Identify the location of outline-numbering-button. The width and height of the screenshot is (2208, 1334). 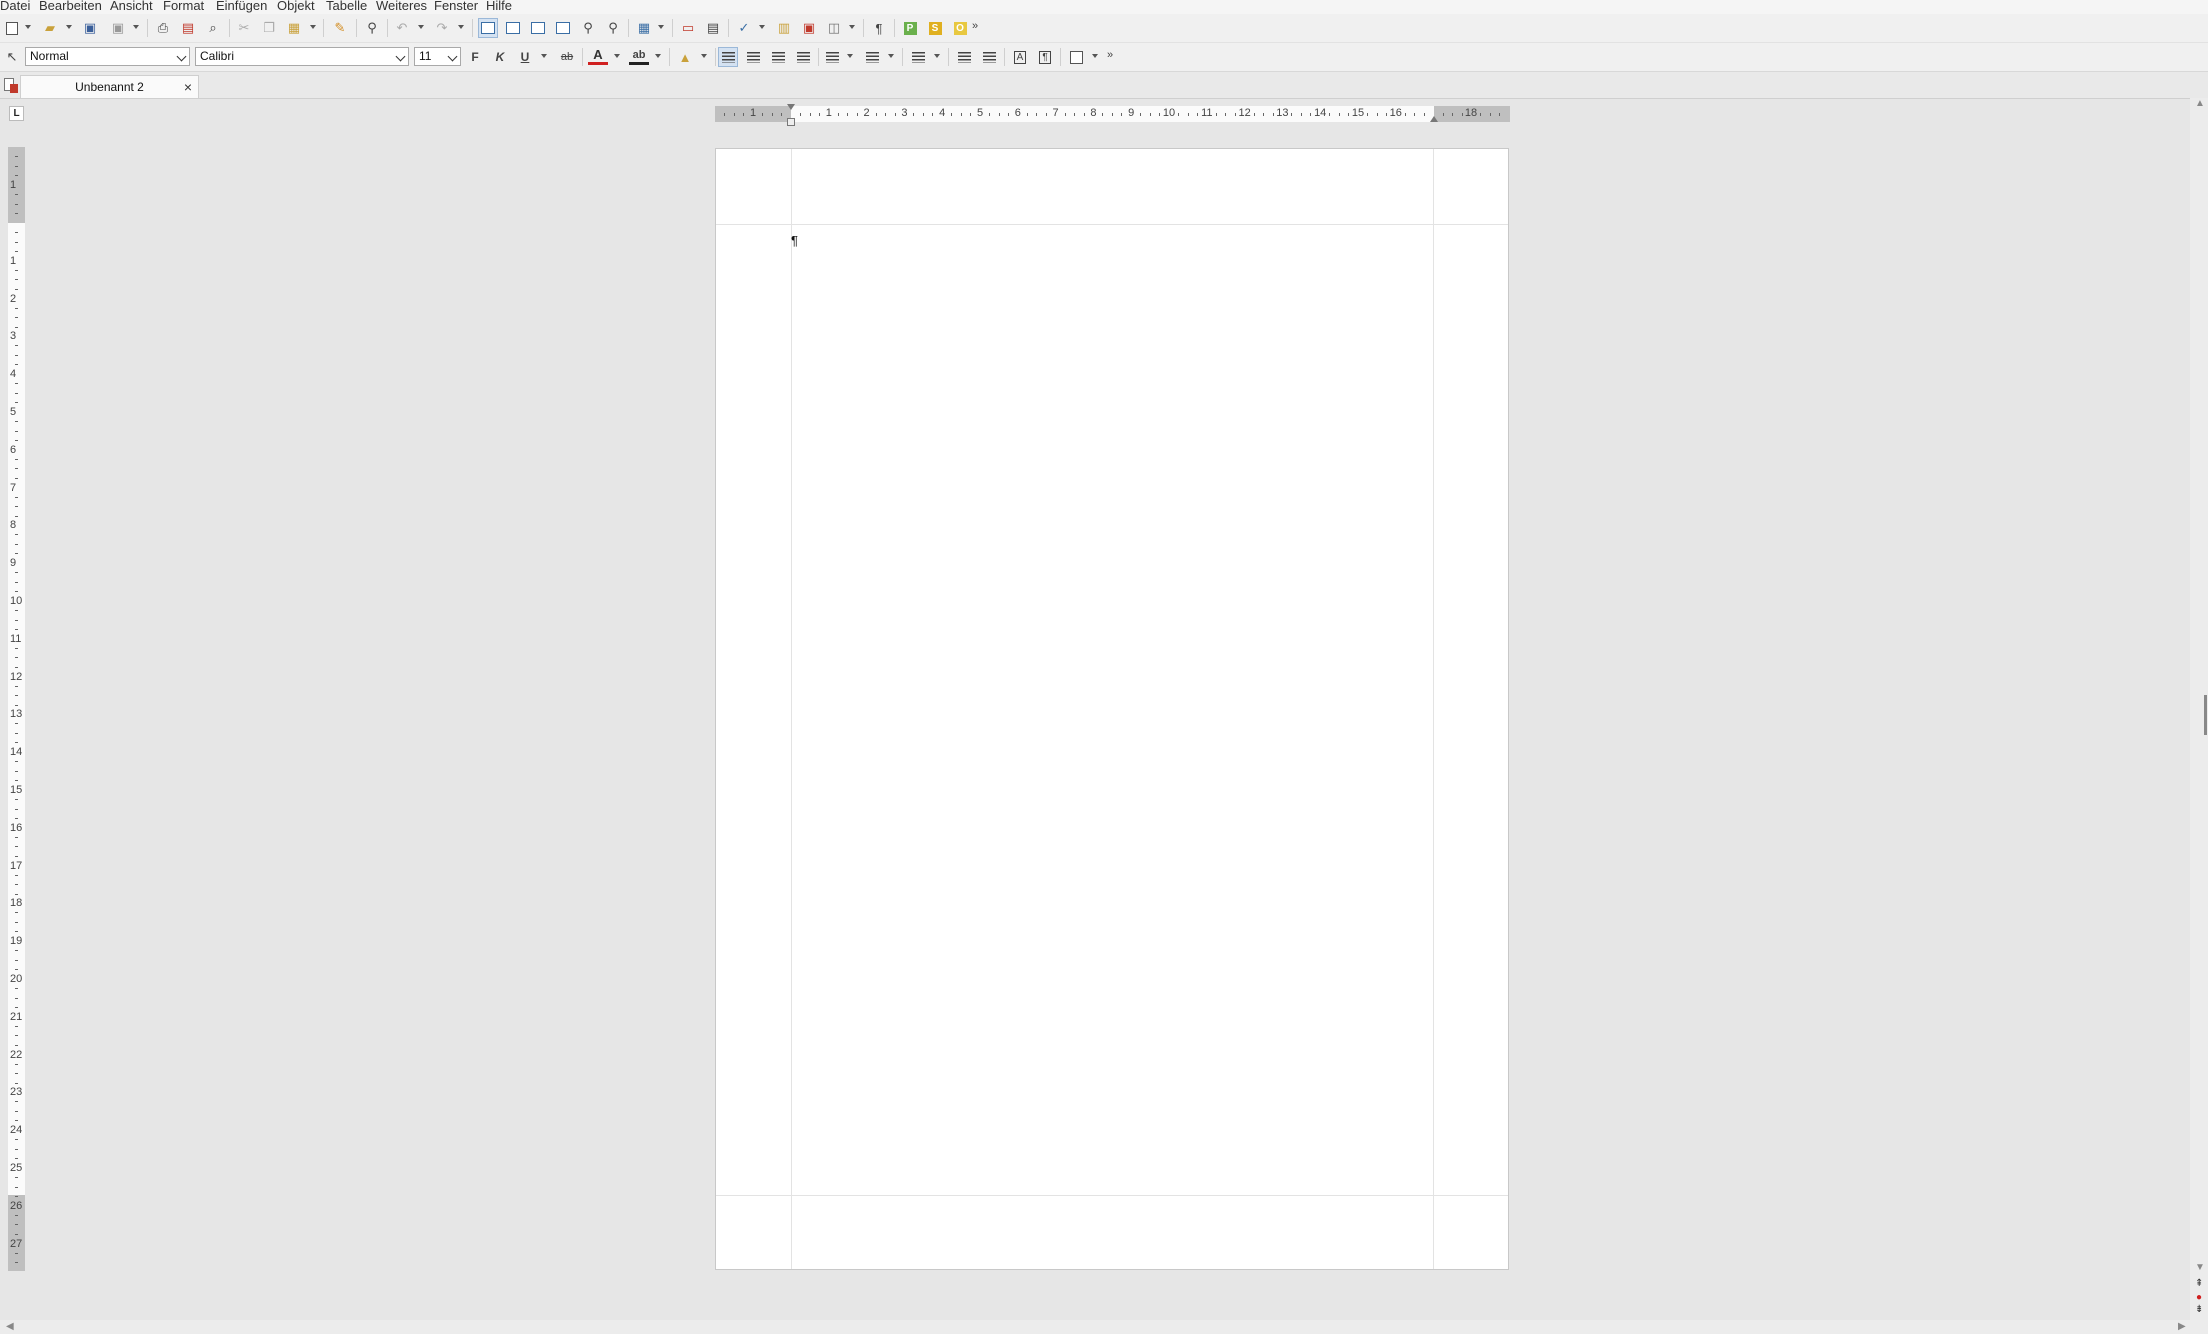
(918, 57).